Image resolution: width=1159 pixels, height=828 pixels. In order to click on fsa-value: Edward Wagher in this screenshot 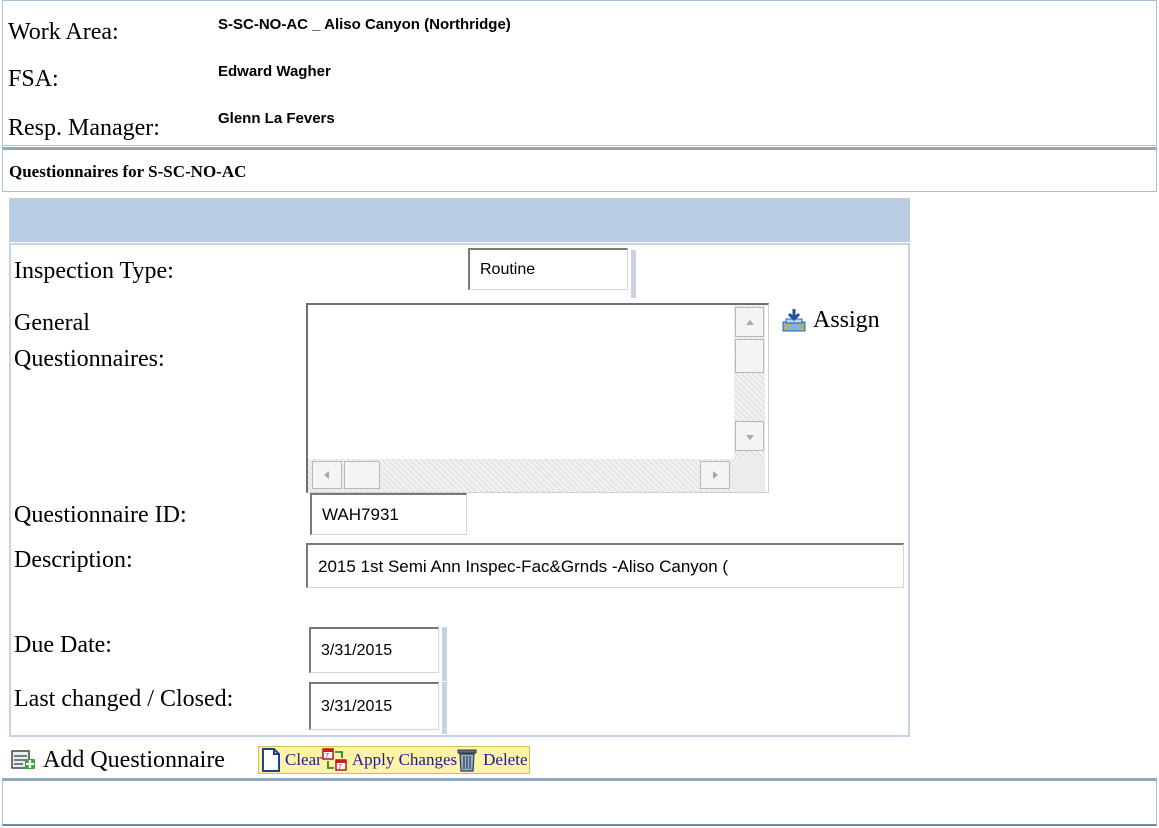, I will do `click(274, 71)`.